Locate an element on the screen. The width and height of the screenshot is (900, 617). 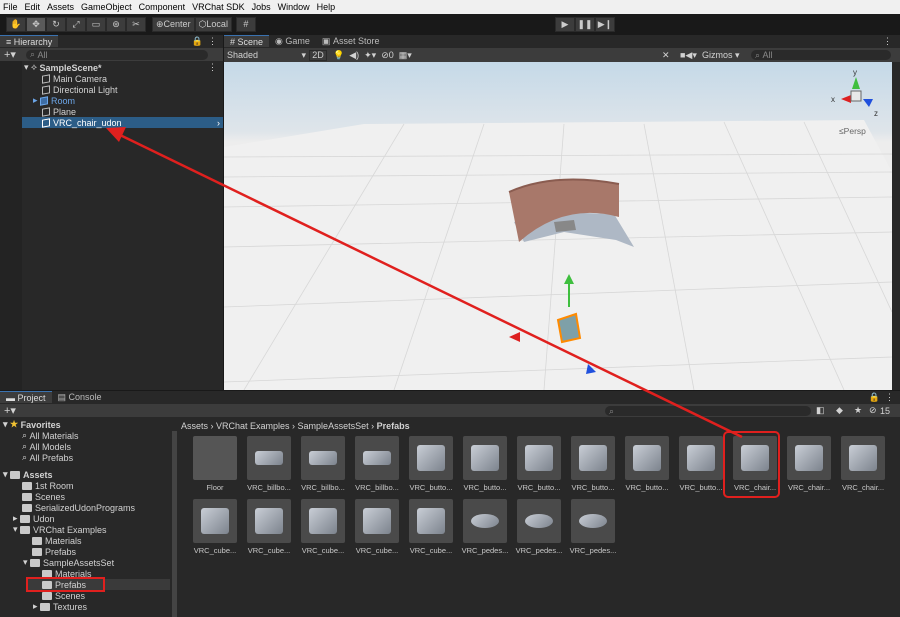
tree-item-vrchat-examples: ▾ VRChat Examples is located at coordinates (60, 529).